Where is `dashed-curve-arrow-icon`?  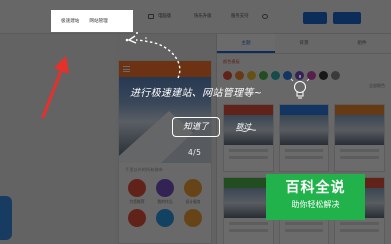
dashed-curve-arrow-icon is located at coordinates (153, 55).